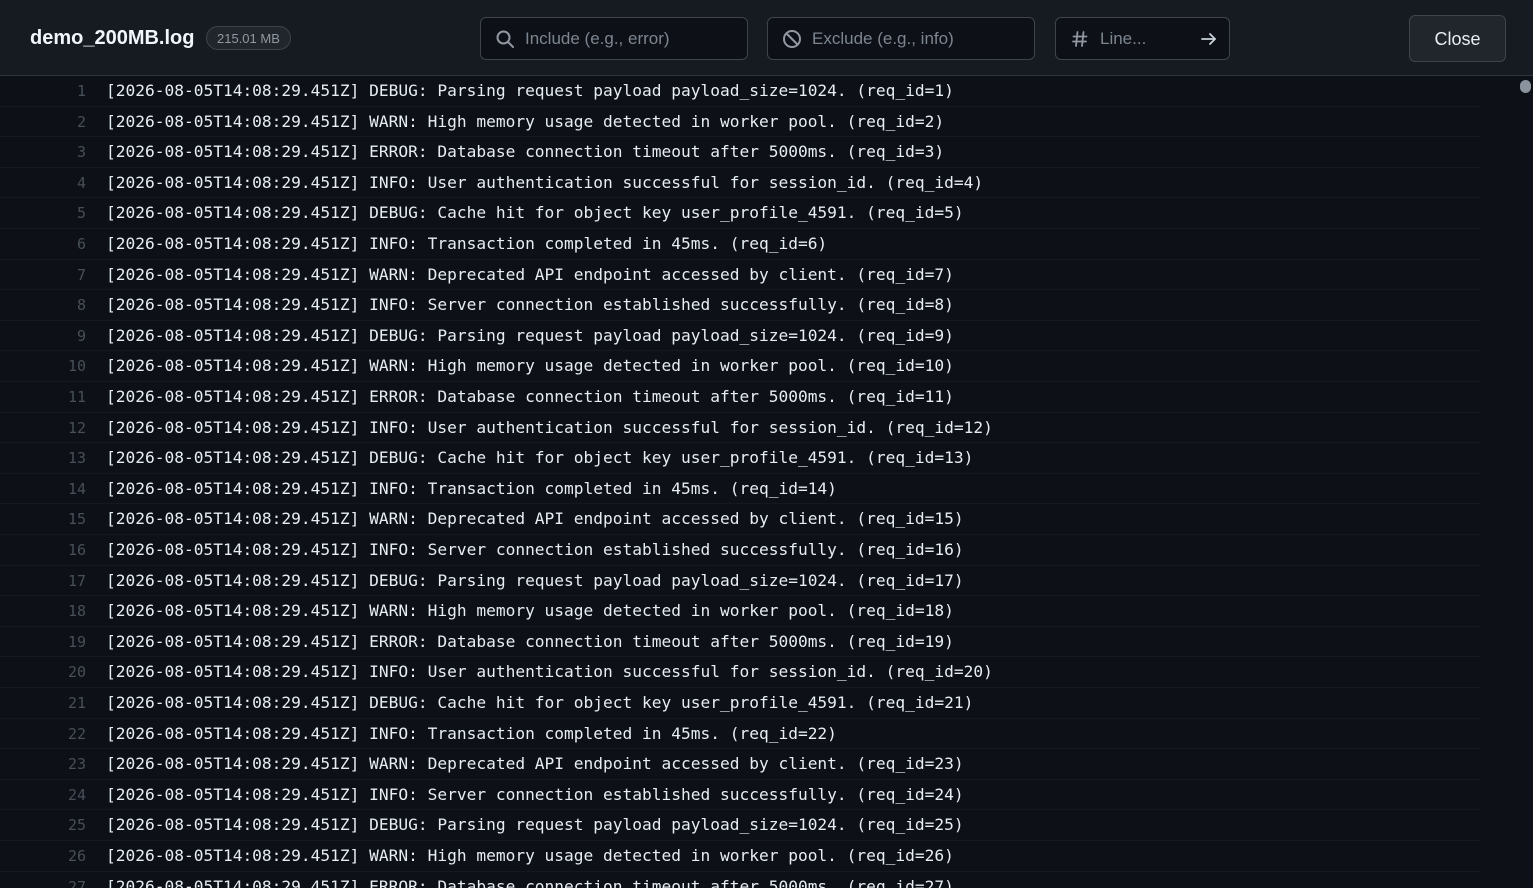  I want to click on exclude-filter-input, so click(917, 38).